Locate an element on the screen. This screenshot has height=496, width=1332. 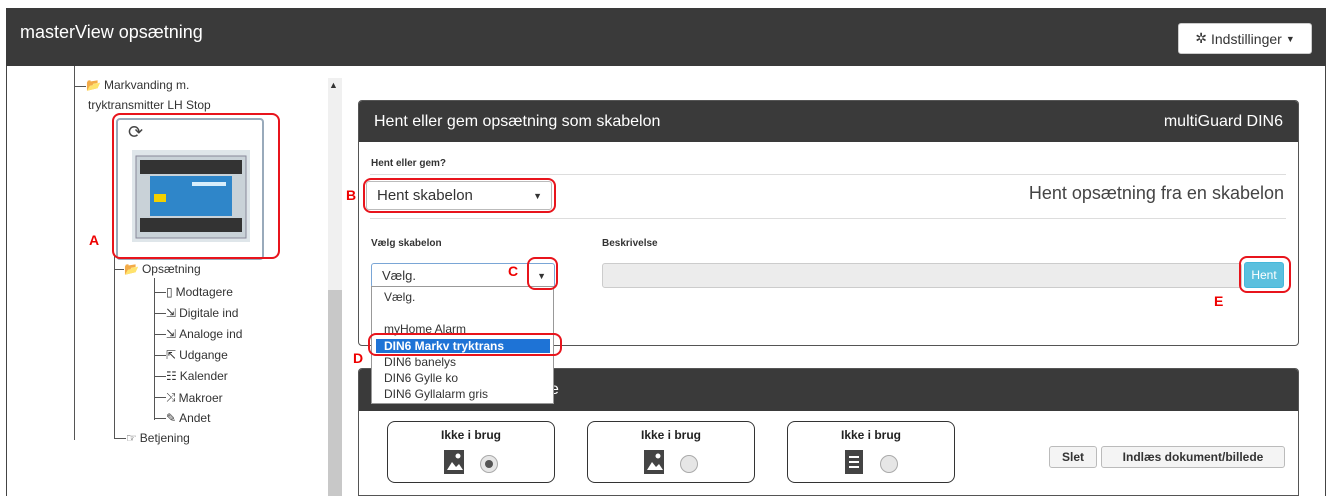
tree-node-digitale-ind: ⇲ Digitale ind is located at coordinates (202, 313).